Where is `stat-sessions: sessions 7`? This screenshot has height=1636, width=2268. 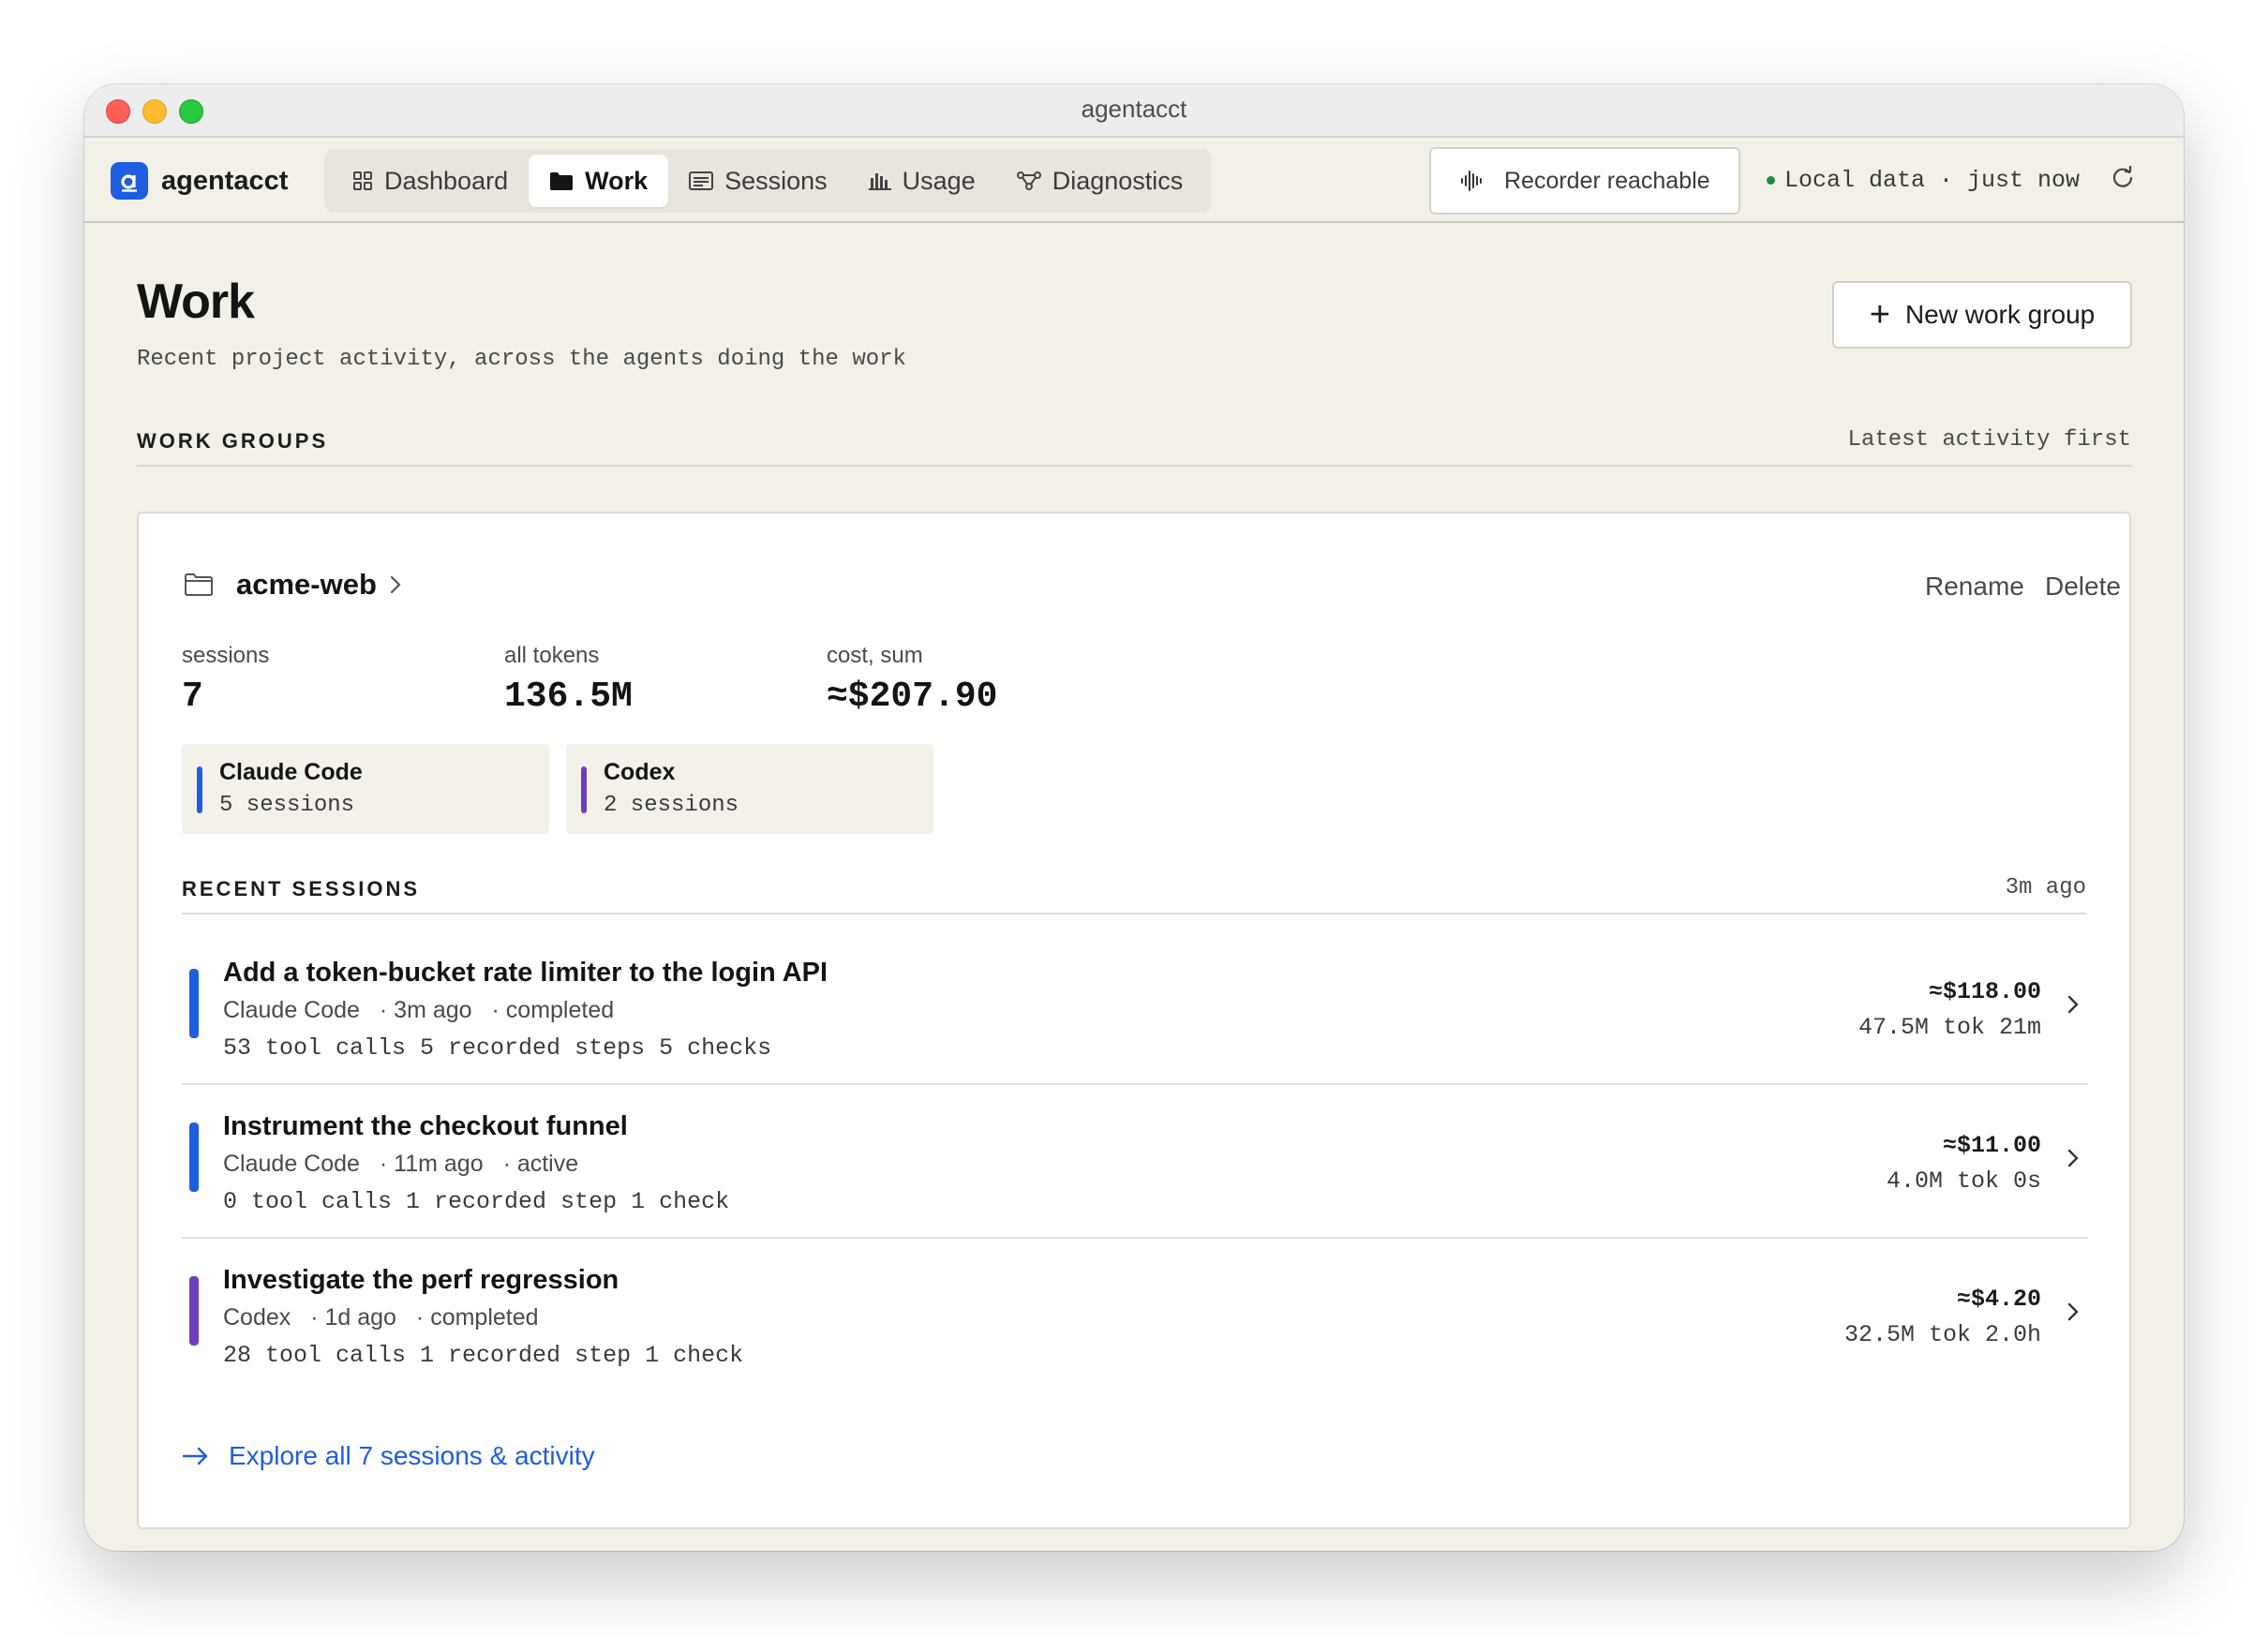
stat-sessions: sessions 7 is located at coordinates (226, 680).